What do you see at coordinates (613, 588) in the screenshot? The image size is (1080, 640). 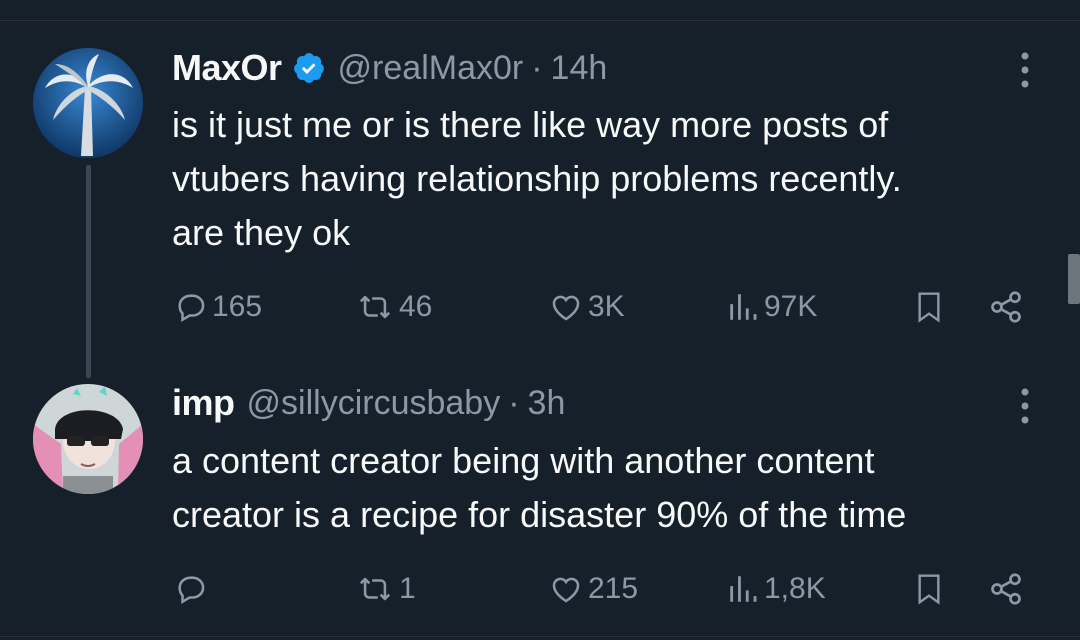 I see `like-count: 215` at bounding box center [613, 588].